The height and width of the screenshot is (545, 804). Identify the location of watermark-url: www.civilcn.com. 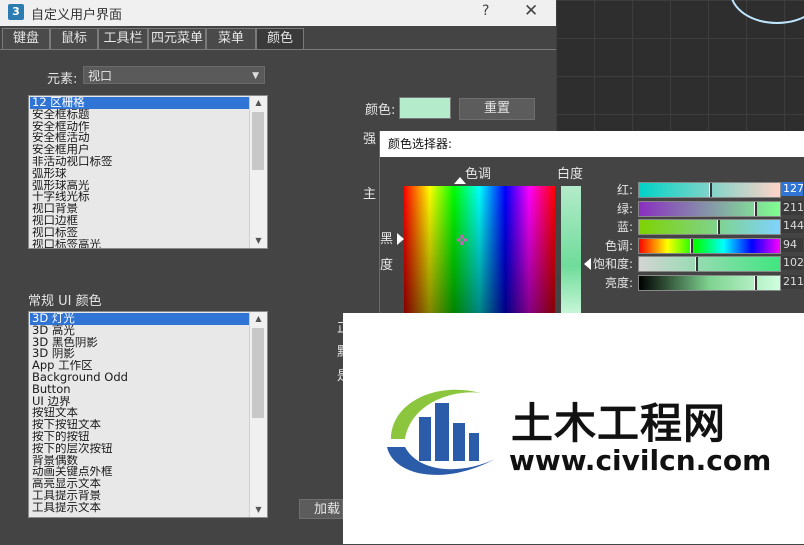
(640, 460).